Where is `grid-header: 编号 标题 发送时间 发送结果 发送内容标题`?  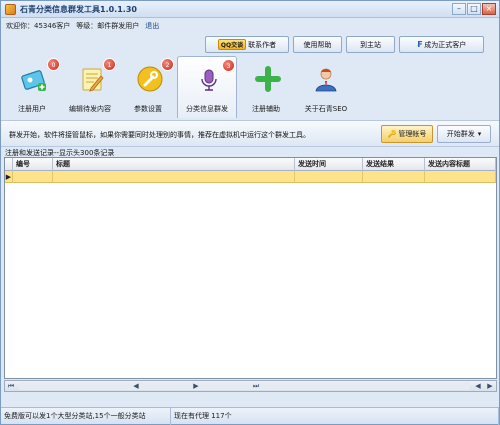
grid-header: 编号 标题 发送时间 发送结果 发送内容标题 is located at coordinates (250, 164).